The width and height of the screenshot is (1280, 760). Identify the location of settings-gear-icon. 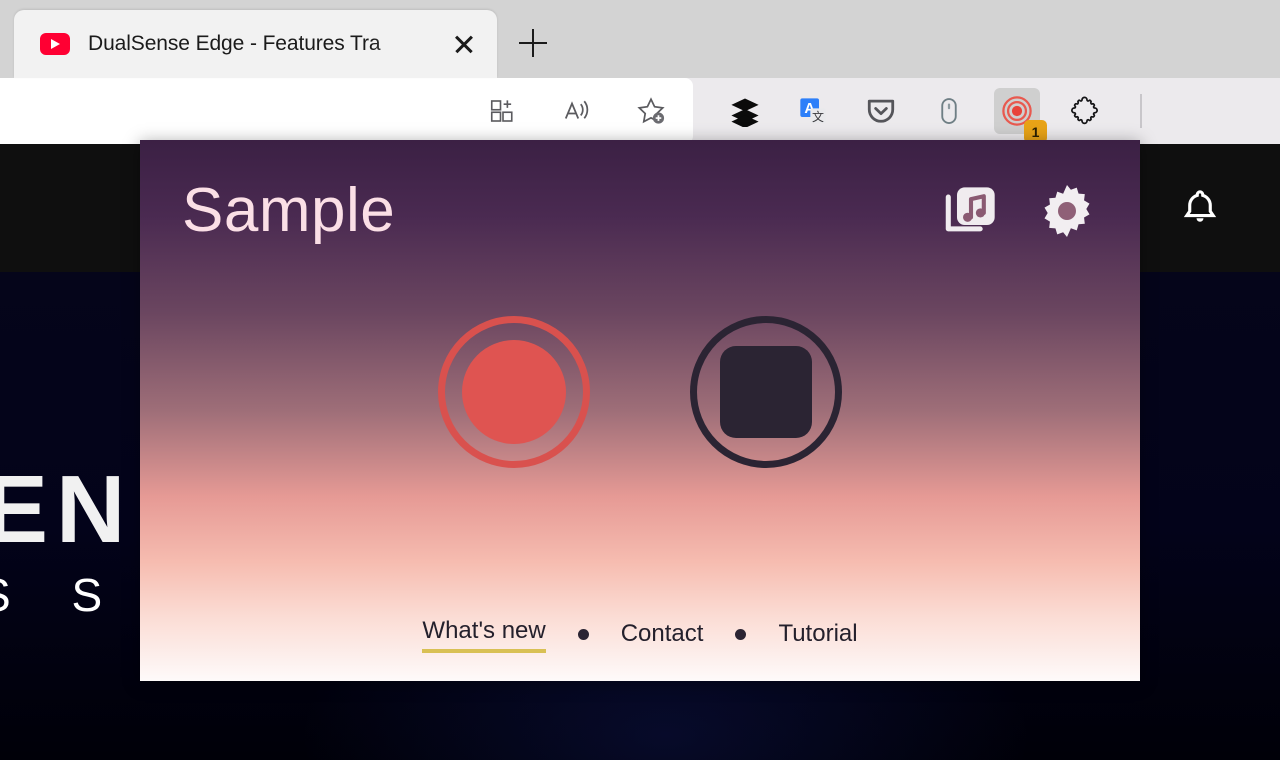
(1067, 211).